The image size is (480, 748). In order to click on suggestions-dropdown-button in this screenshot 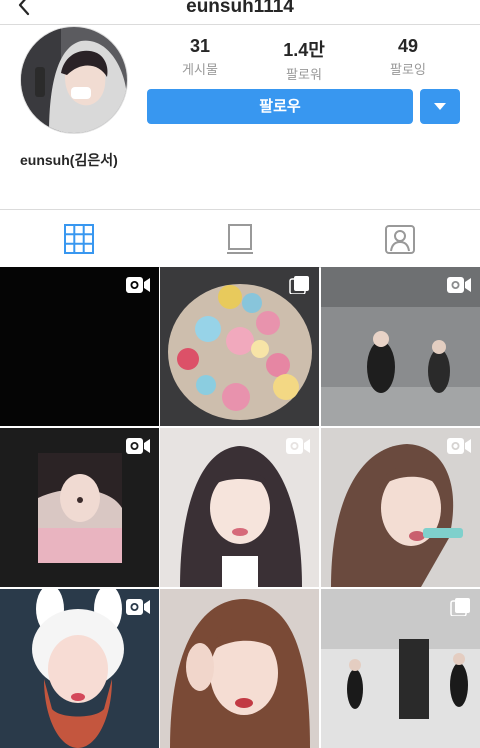, I will do `click(440, 106)`.